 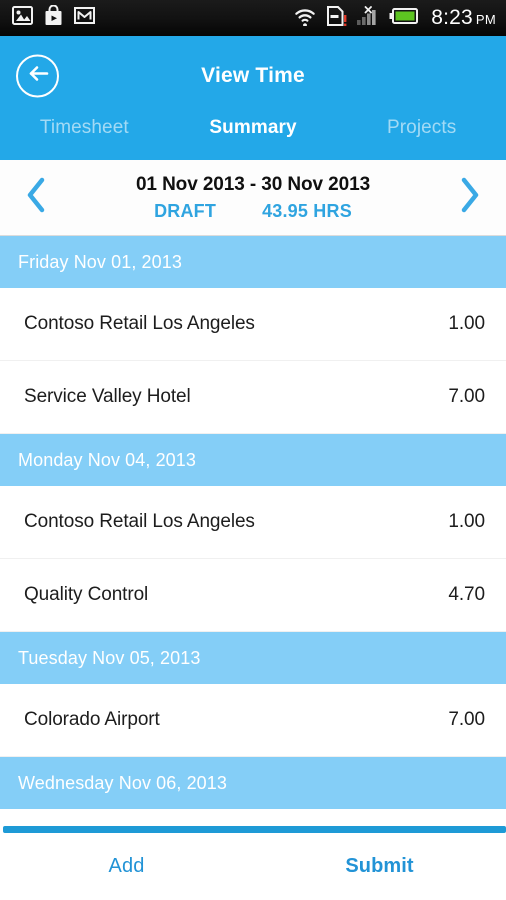 I want to click on tab-bar: Timesheet Summary Projects, so click(x=253, y=137).